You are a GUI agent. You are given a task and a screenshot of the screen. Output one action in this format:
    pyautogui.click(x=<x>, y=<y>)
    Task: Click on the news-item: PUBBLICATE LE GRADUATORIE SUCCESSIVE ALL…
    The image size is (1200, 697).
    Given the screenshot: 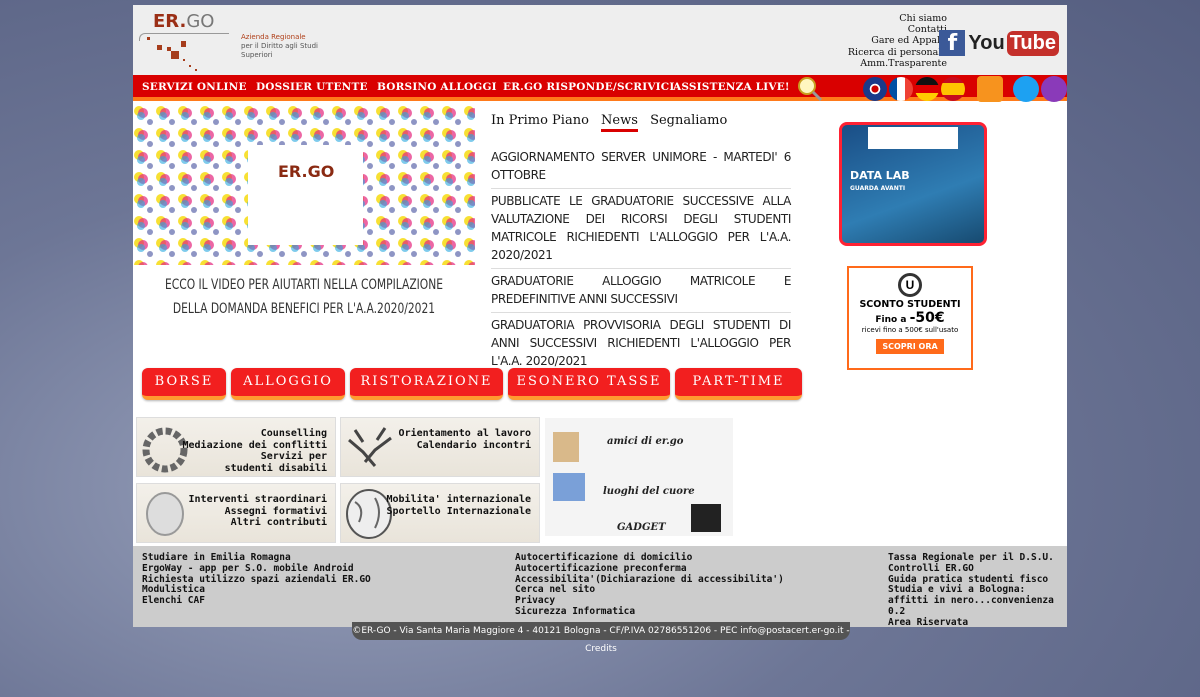 What is the action you would take?
    pyautogui.click(x=641, y=229)
    